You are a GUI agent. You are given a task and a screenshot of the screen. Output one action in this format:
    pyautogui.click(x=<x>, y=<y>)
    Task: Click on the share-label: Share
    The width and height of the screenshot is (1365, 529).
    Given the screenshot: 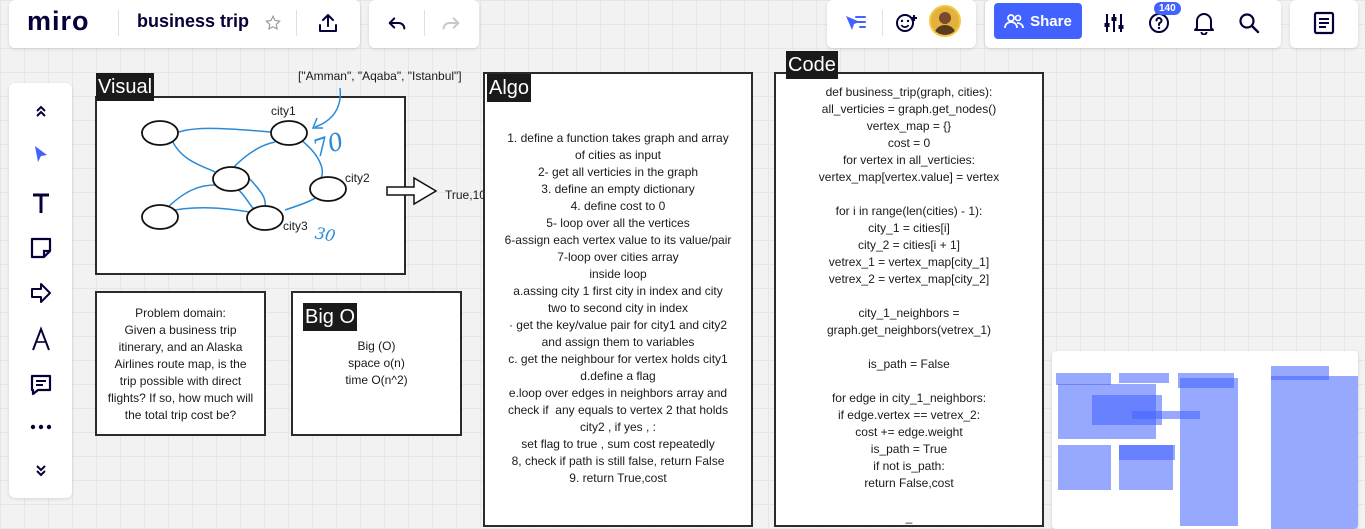 What is the action you would take?
    pyautogui.click(x=1051, y=21)
    